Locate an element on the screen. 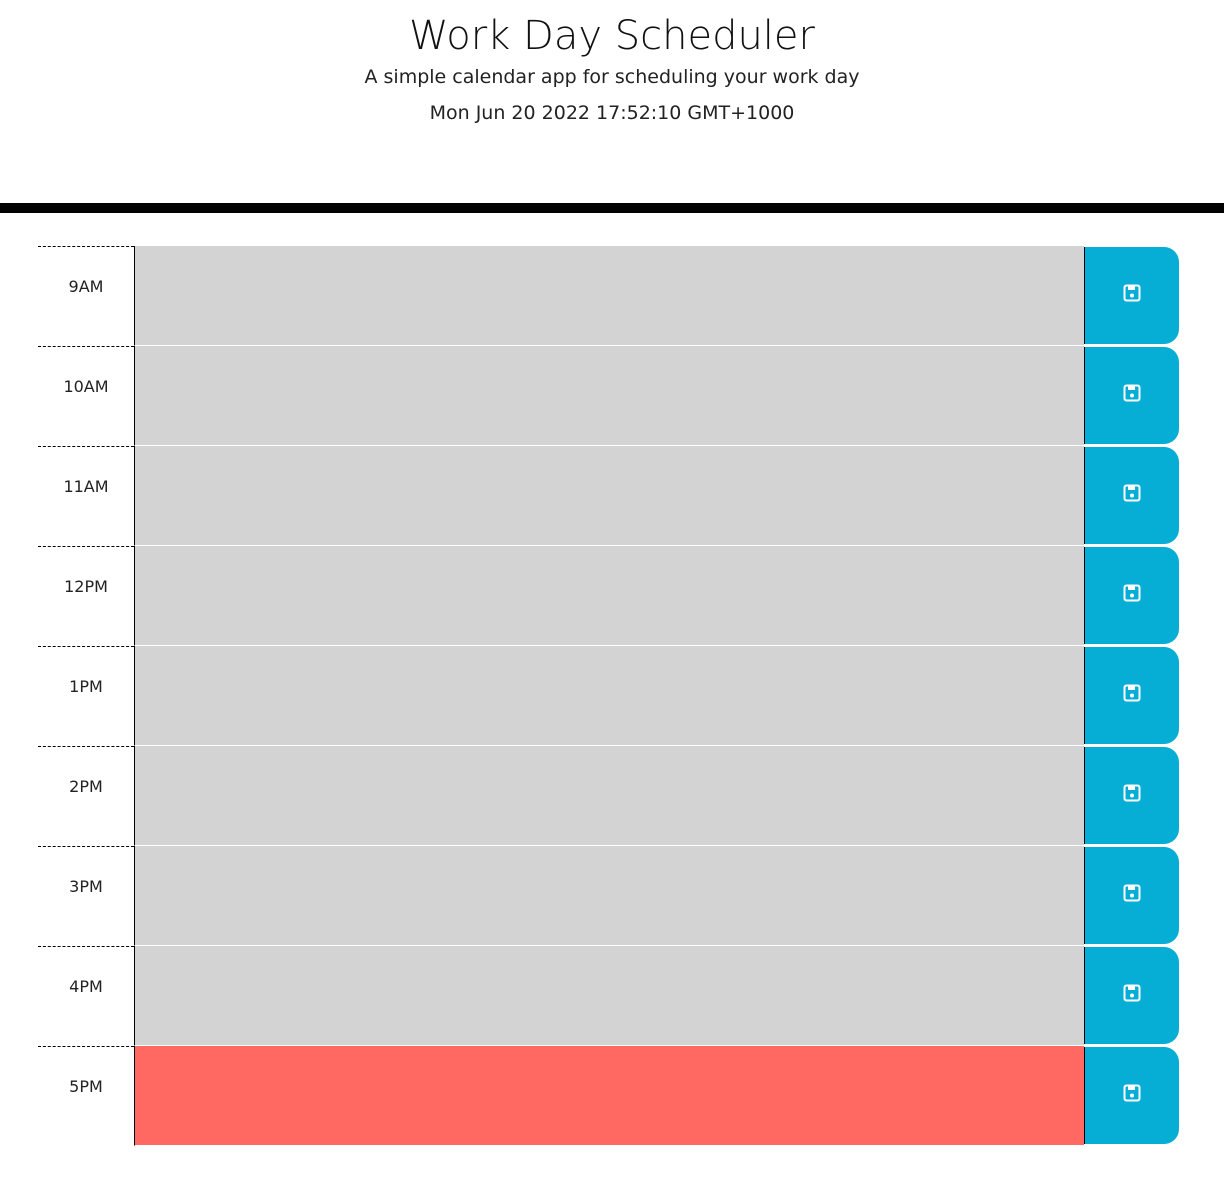 This screenshot has width=1224, height=1187. hour-label: 2PM is located at coordinates (86, 796).